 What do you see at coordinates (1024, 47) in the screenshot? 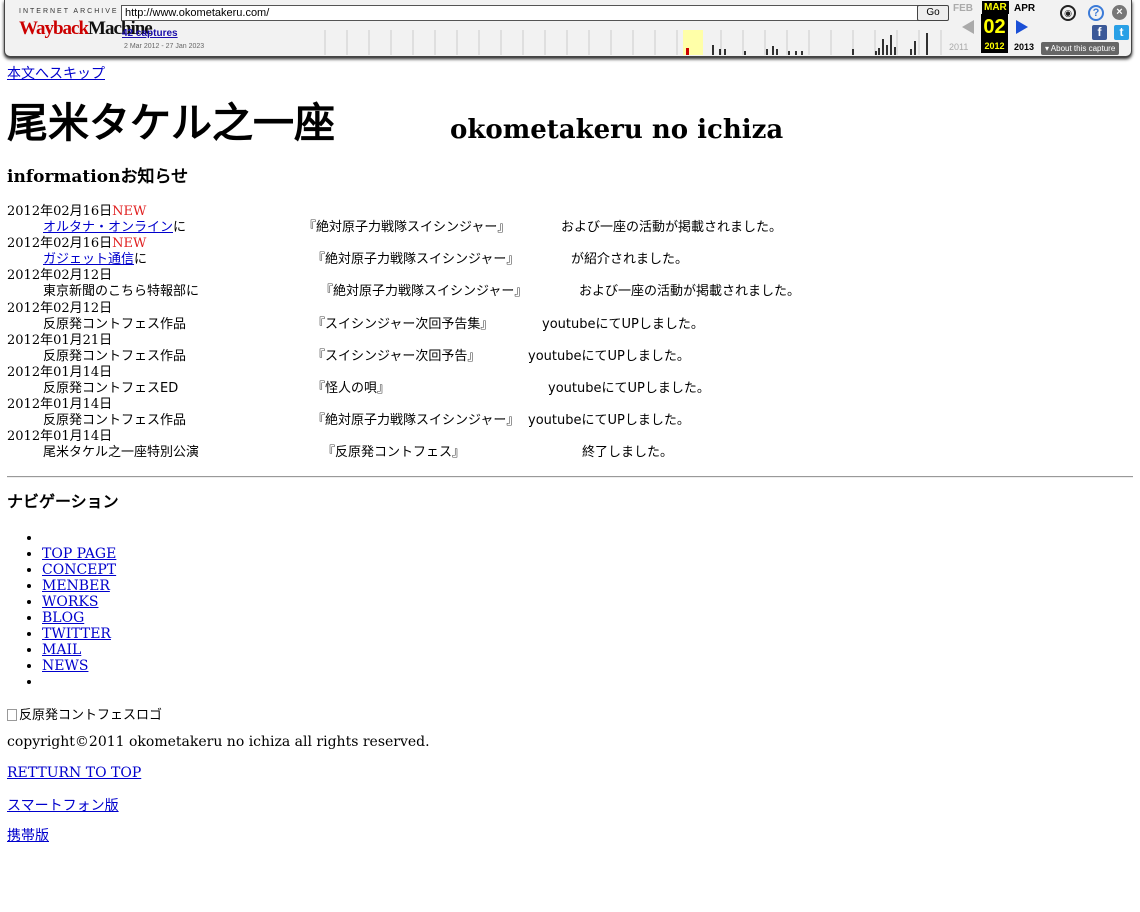
I see `next-year: 2013` at bounding box center [1024, 47].